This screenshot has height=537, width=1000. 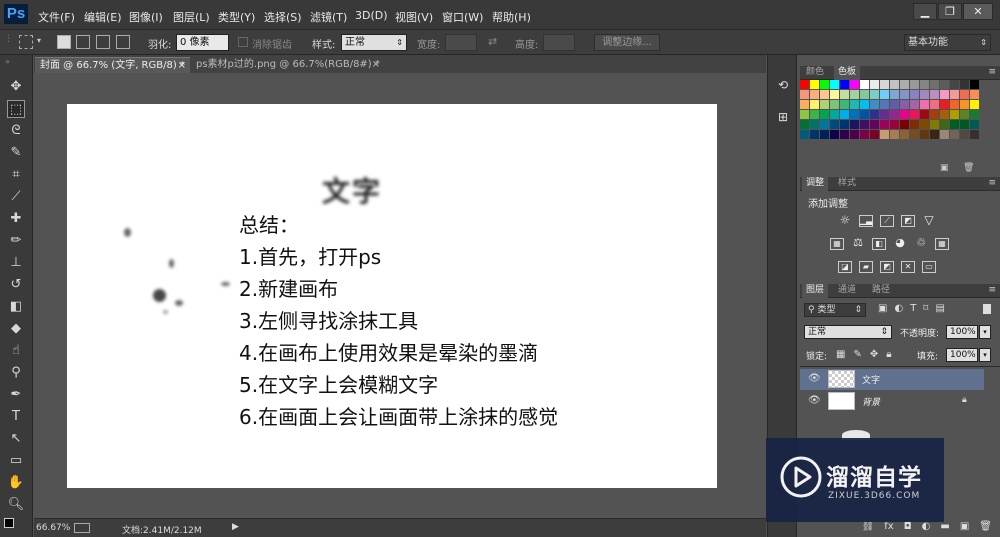 What do you see at coordinates (892, 401) in the screenshot?
I see `layer-row-background: 👁︎ 背景 🔒︎` at bounding box center [892, 401].